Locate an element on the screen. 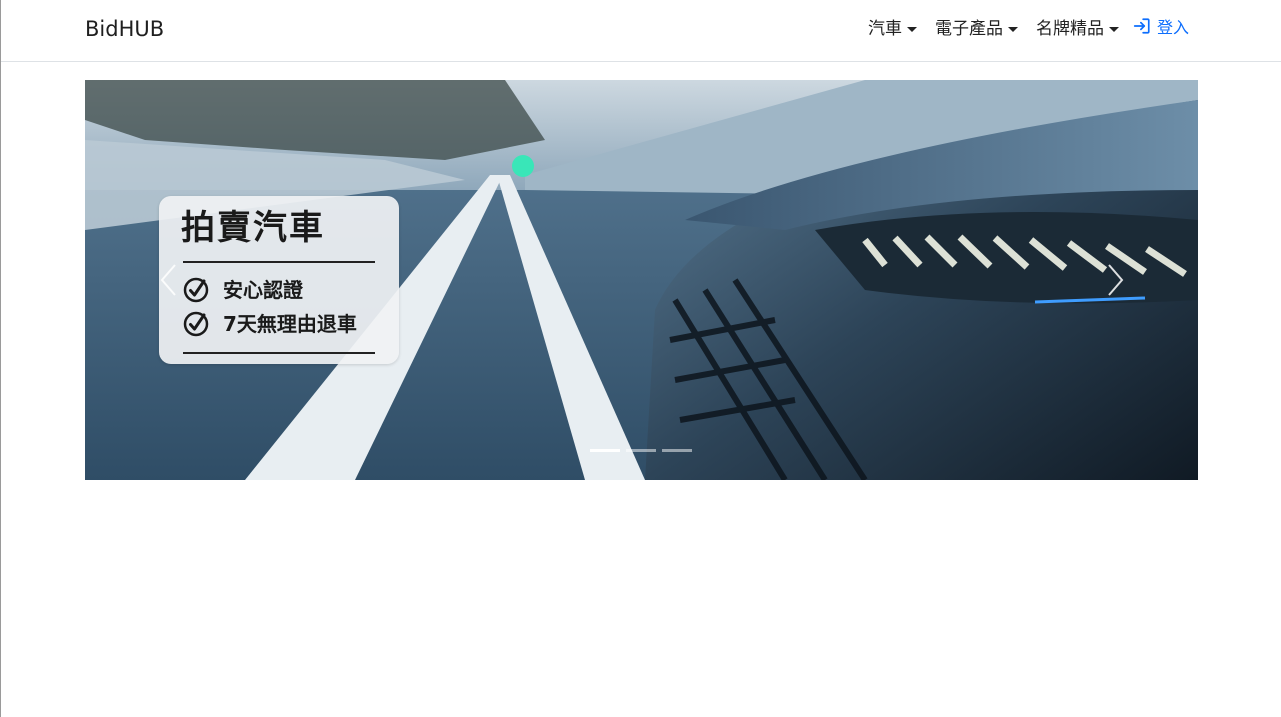 The height and width of the screenshot is (717, 1281). promo-feature: 7天無理由退車 is located at coordinates (270, 324).